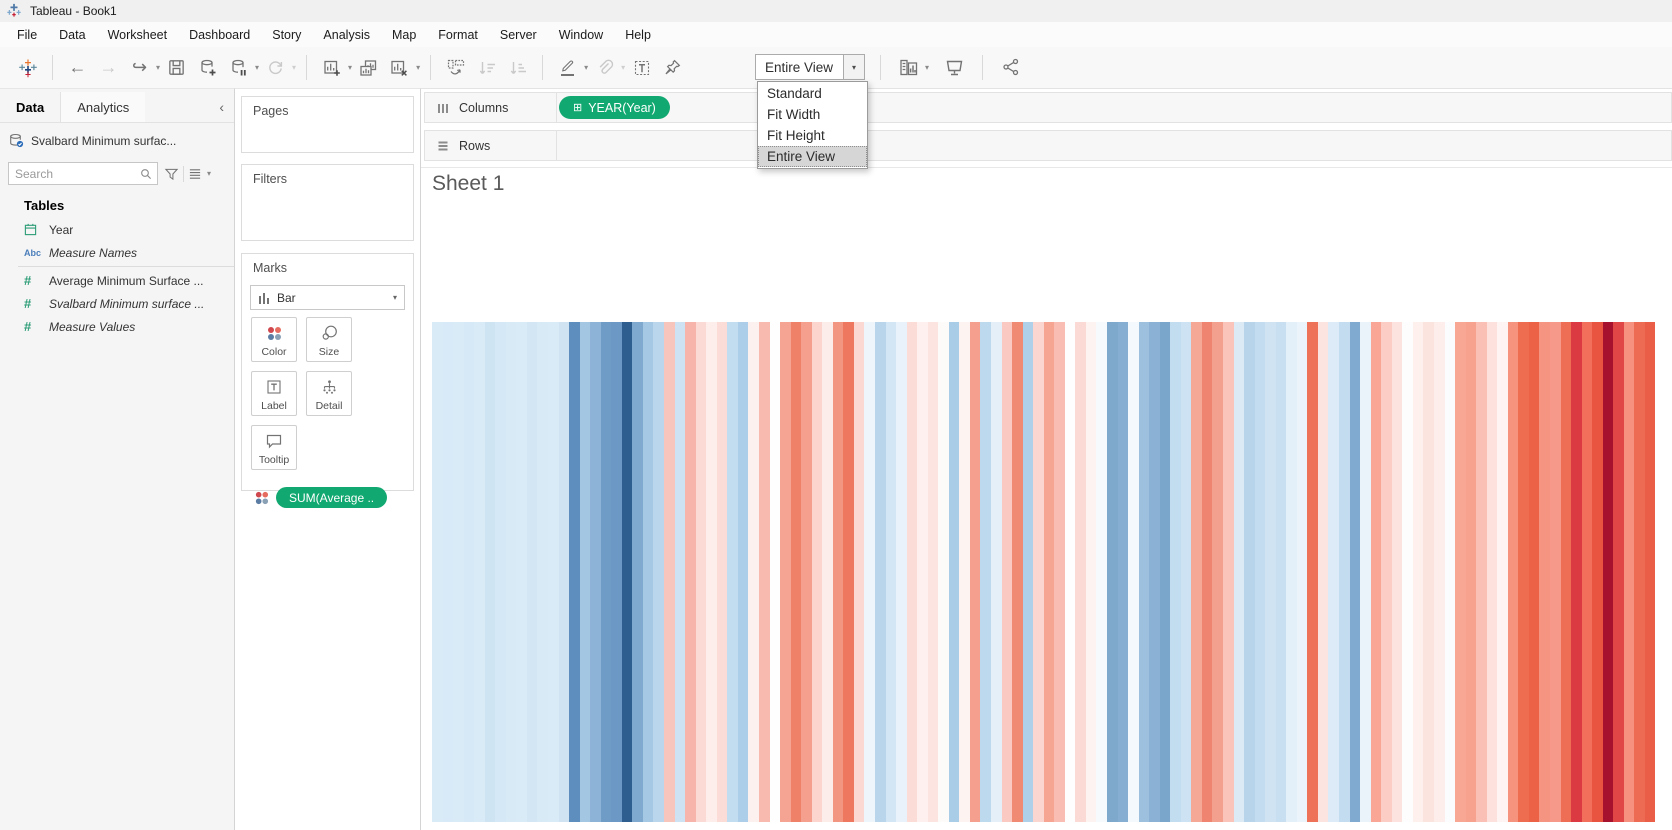 The image size is (1672, 830). I want to click on filters-shelf: Filters, so click(327, 202).